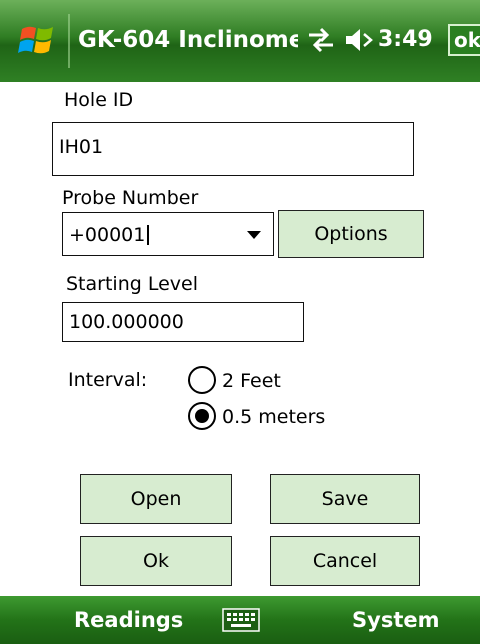 The image size is (480, 644). What do you see at coordinates (395, 620) in the screenshot?
I see `system-softkey: System` at bounding box center [395, 620].